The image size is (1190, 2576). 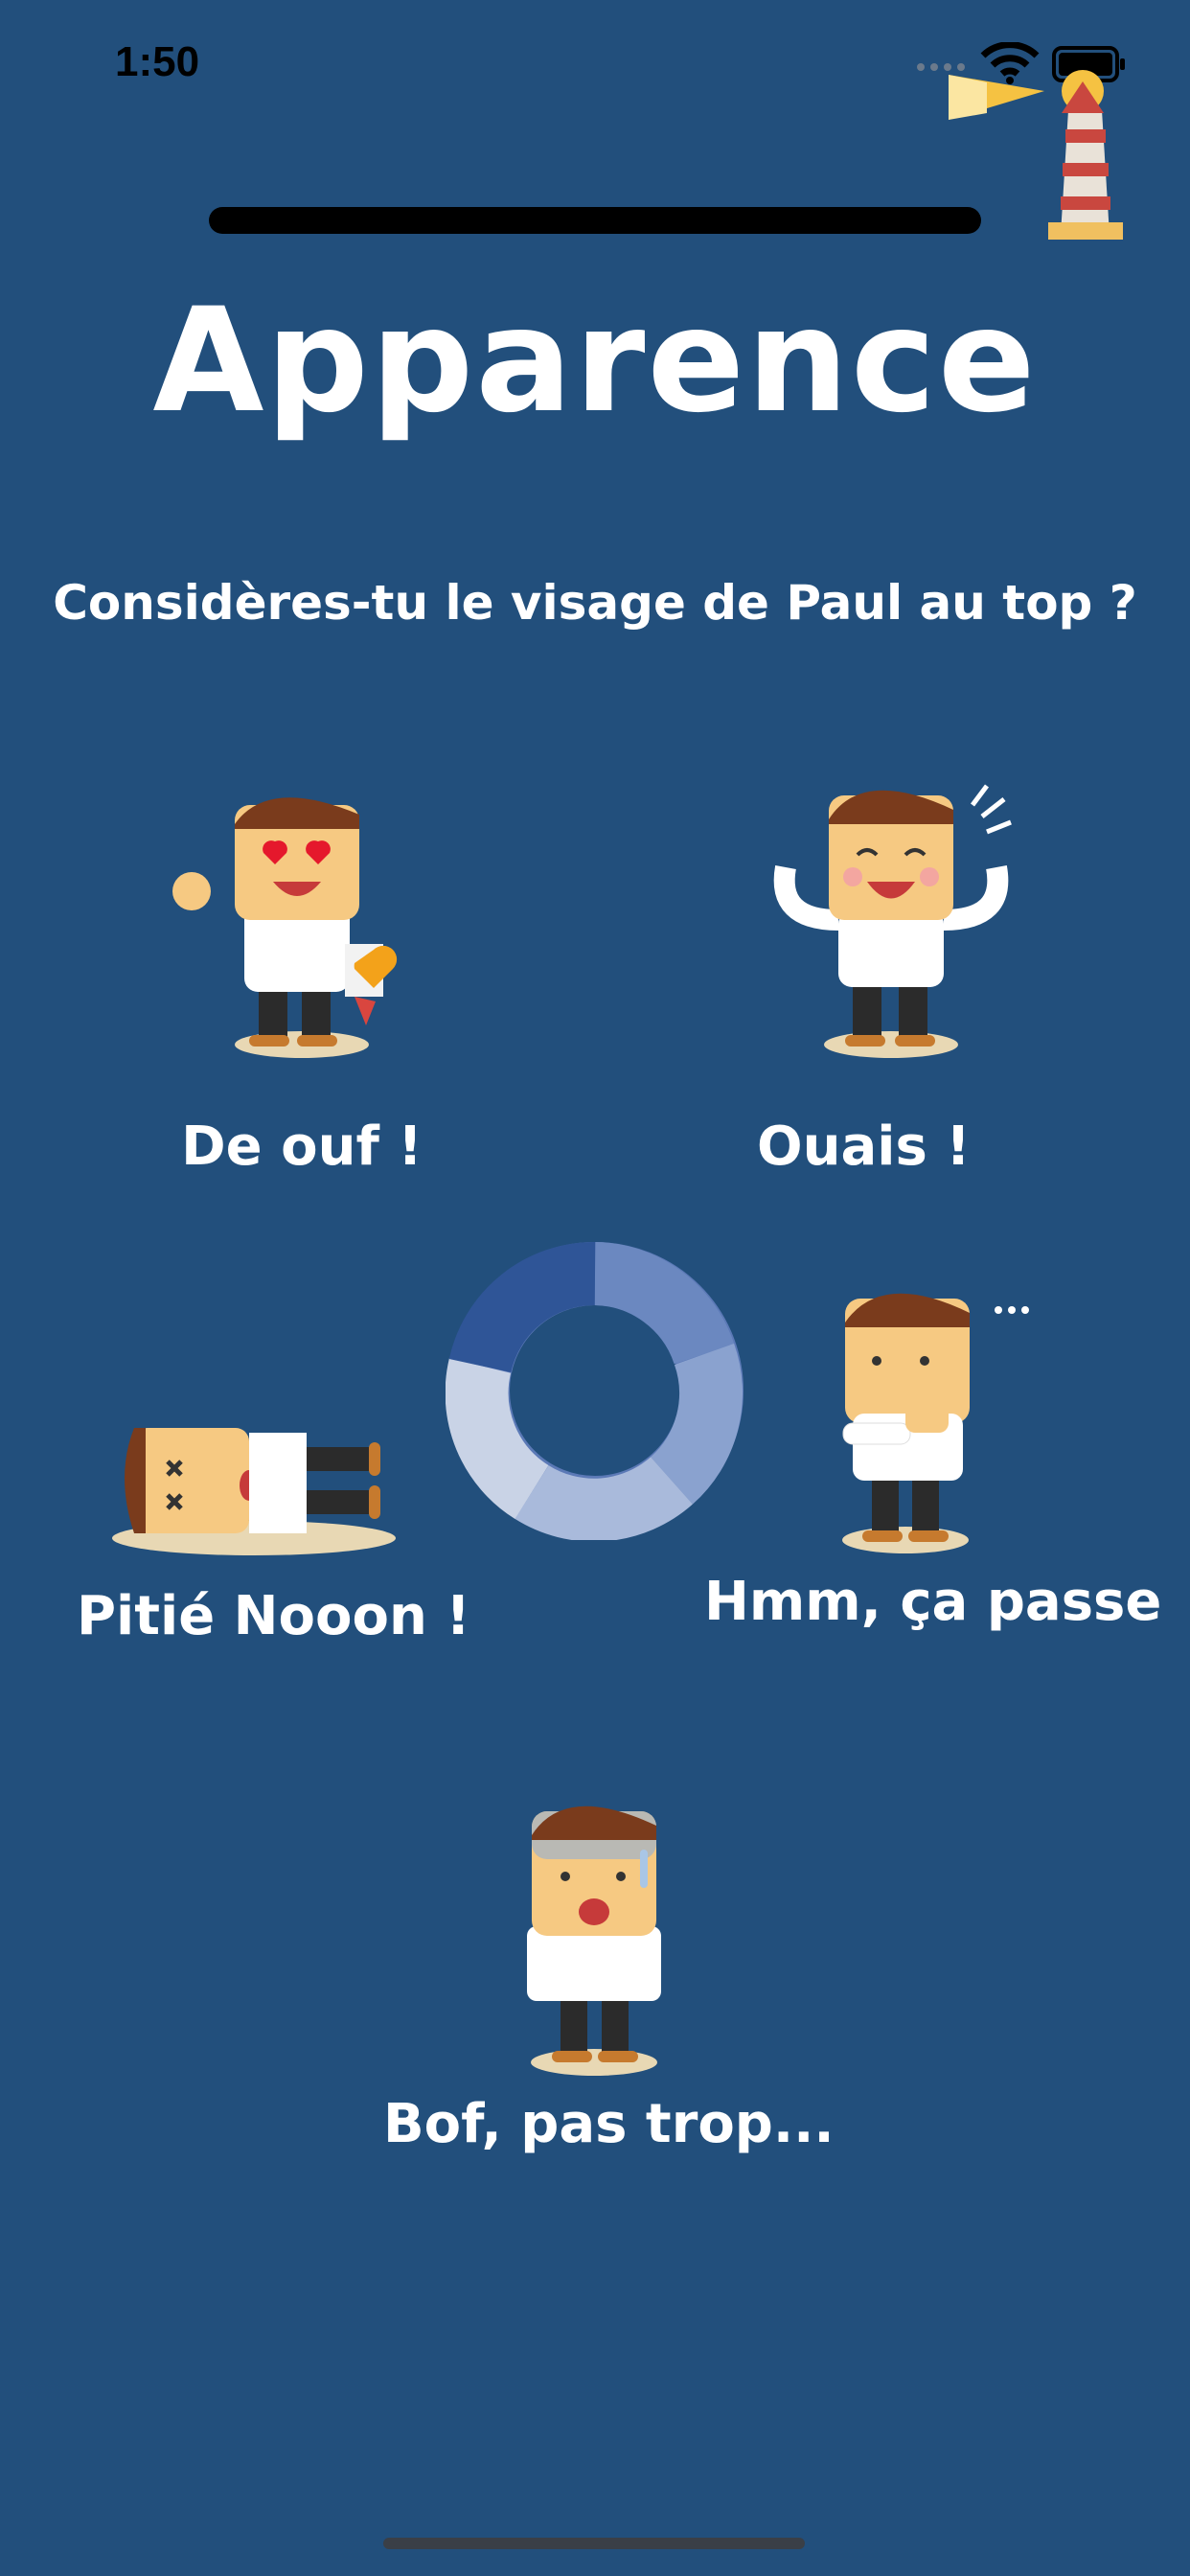 I want to click on option-label: Ouais !, so click(x=864, y=1147).